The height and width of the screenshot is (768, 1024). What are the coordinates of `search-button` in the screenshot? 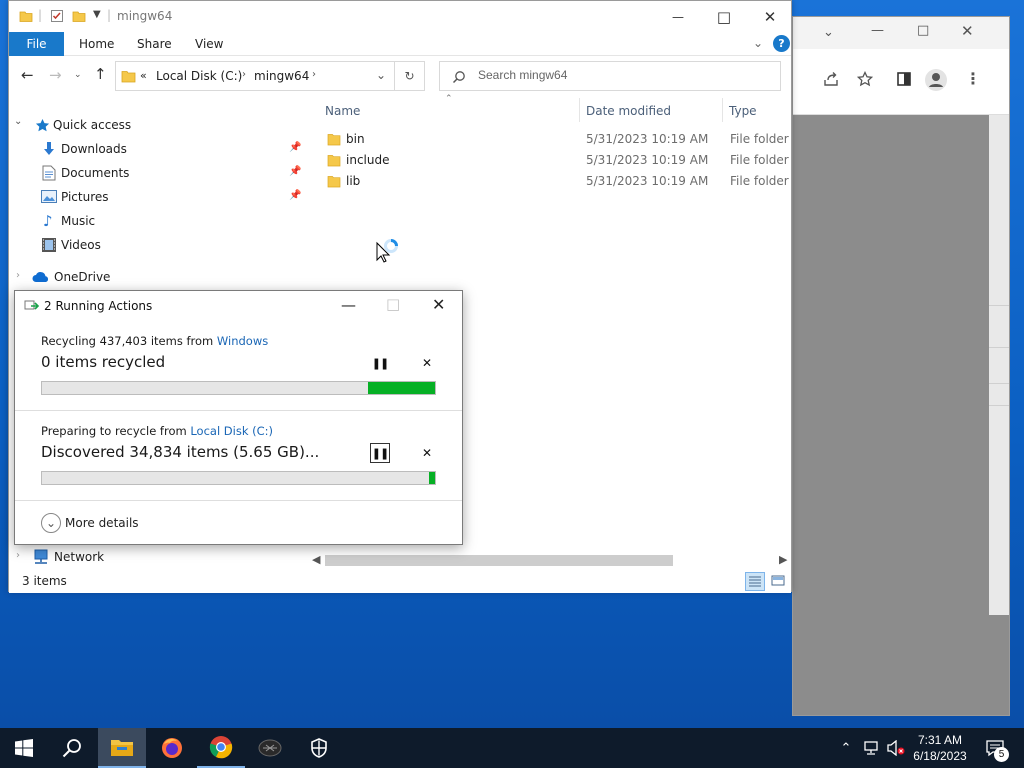 It's located at (72, 748).